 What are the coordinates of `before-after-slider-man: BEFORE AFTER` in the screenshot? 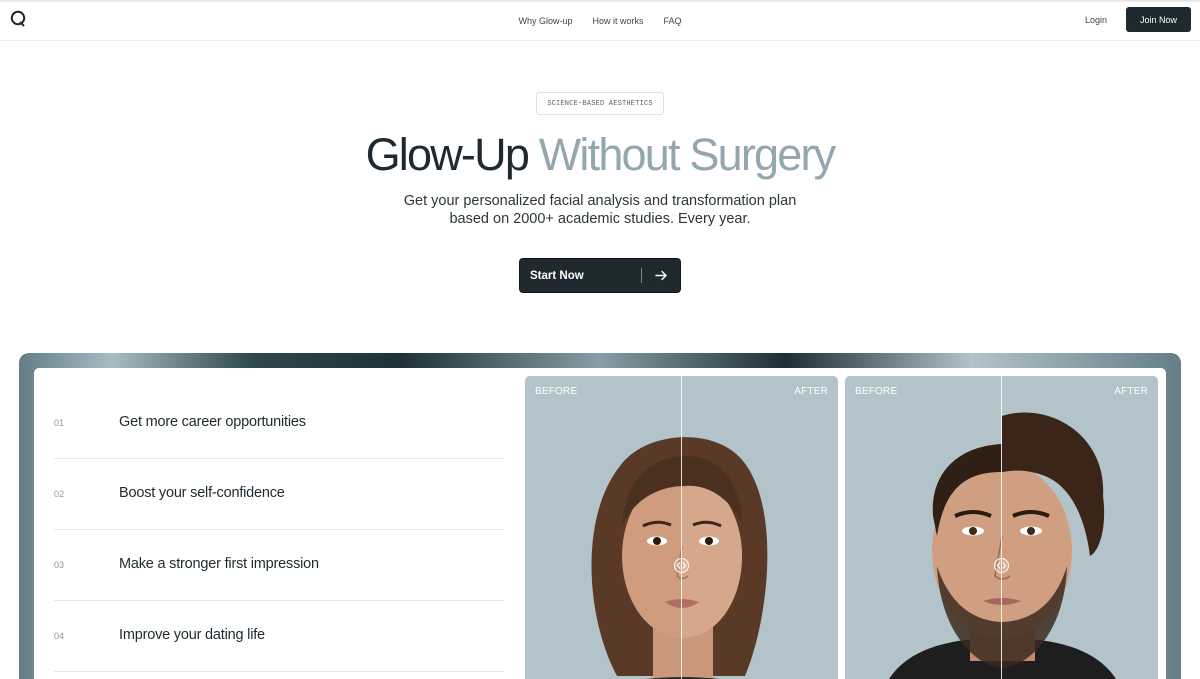 It's located at (1001, 527).